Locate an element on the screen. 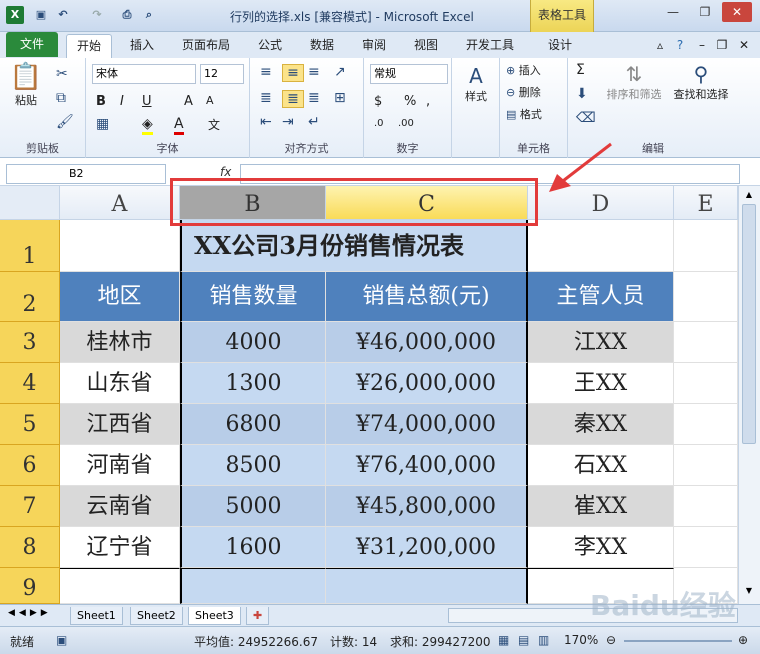 Image resolution: width=760 pixels, height=654 pixels. align-center-icon: ≣ is located at coordinates (293, 99).